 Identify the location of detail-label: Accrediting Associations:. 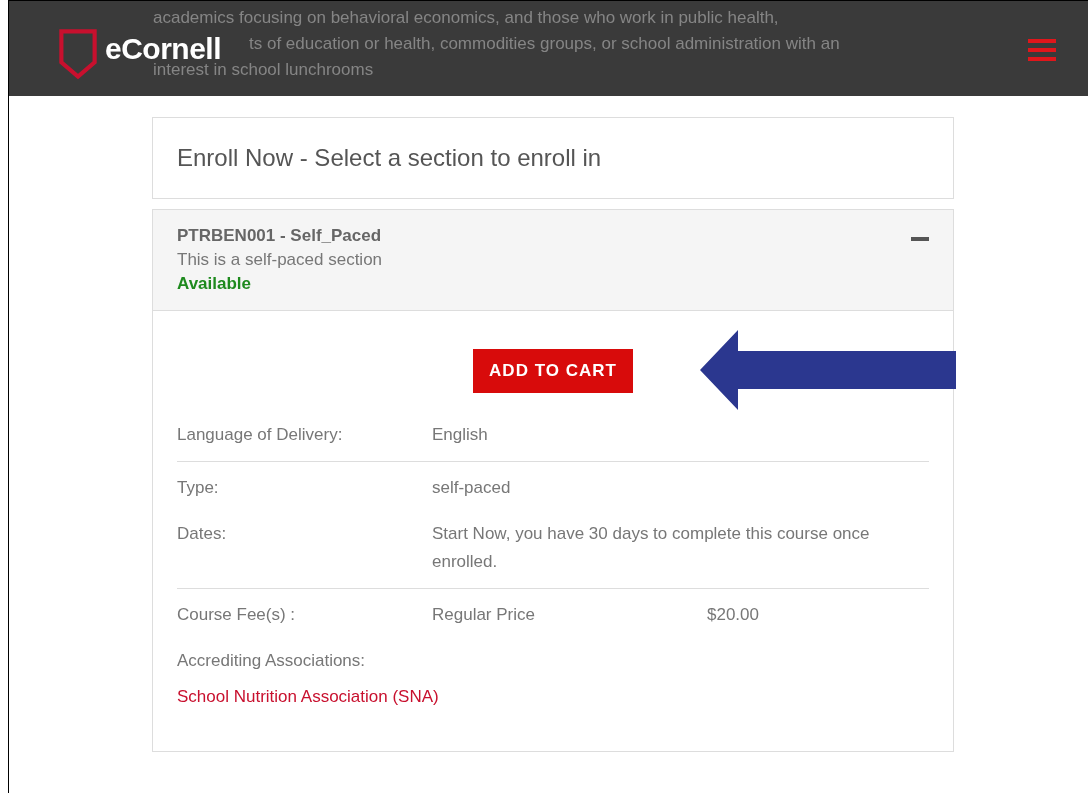
(272, 661).